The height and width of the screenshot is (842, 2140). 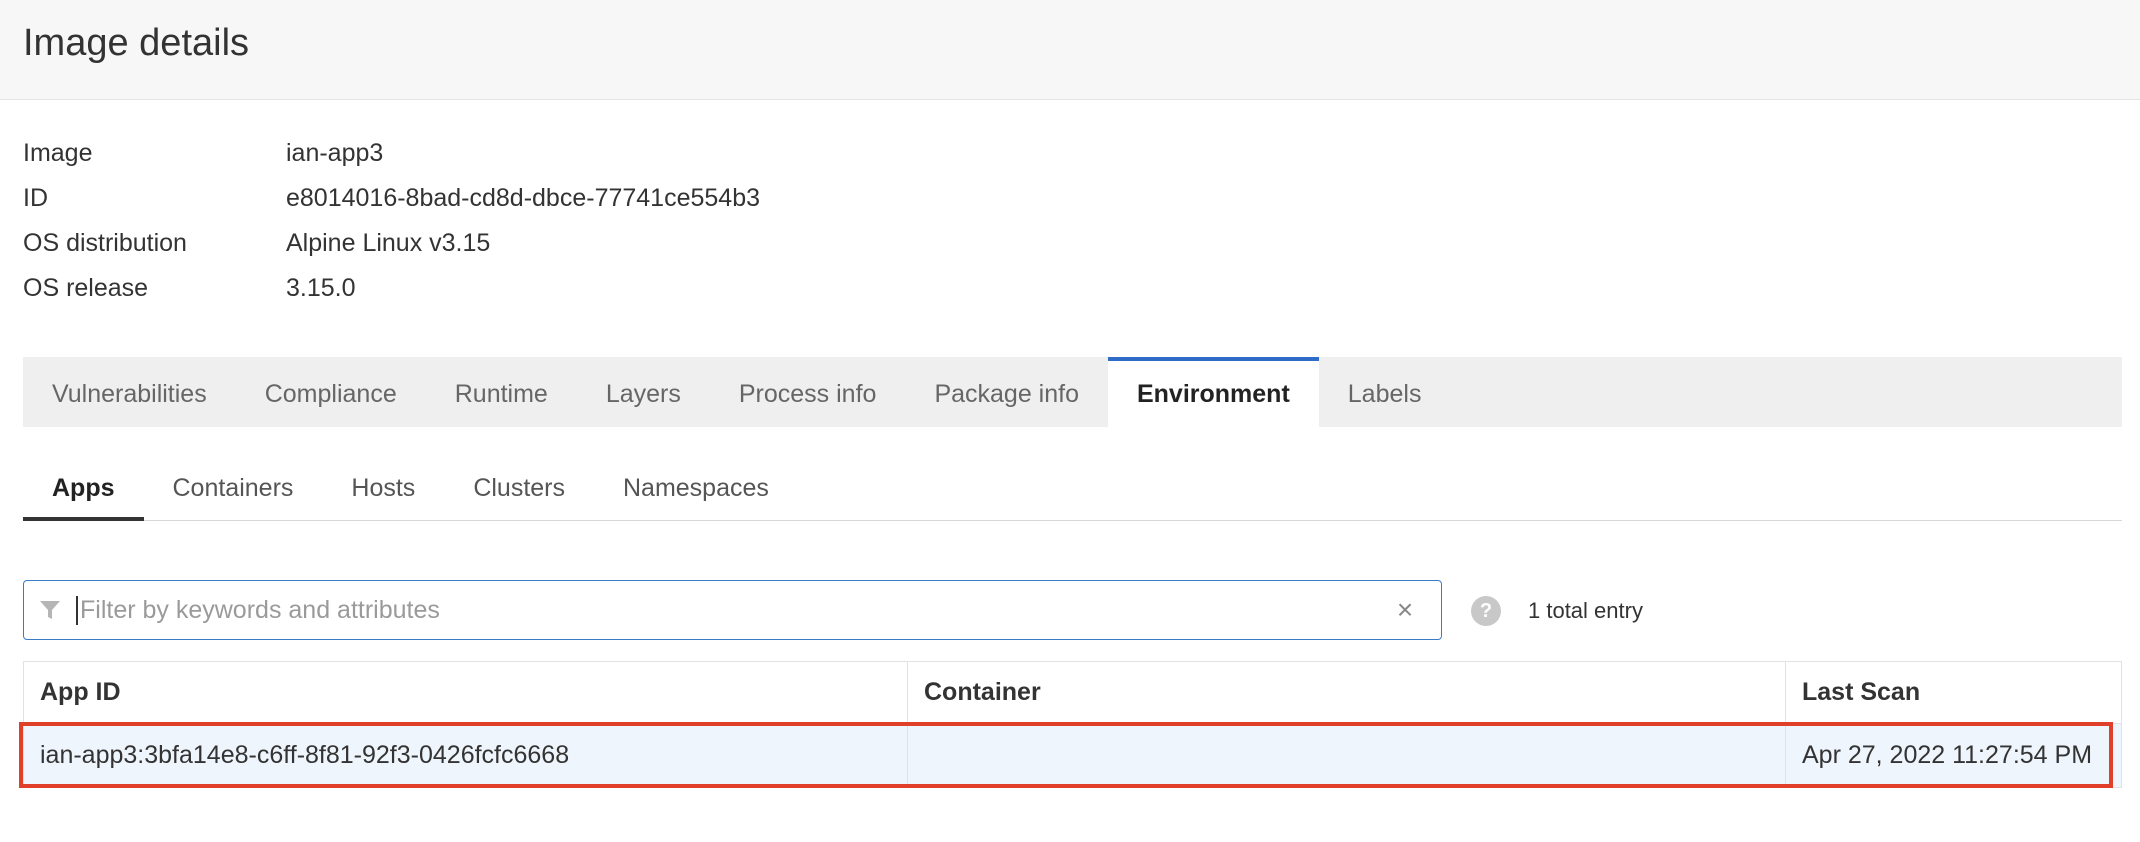 I want to click on tab-process-info: Process info, so click(x=808, y=392).